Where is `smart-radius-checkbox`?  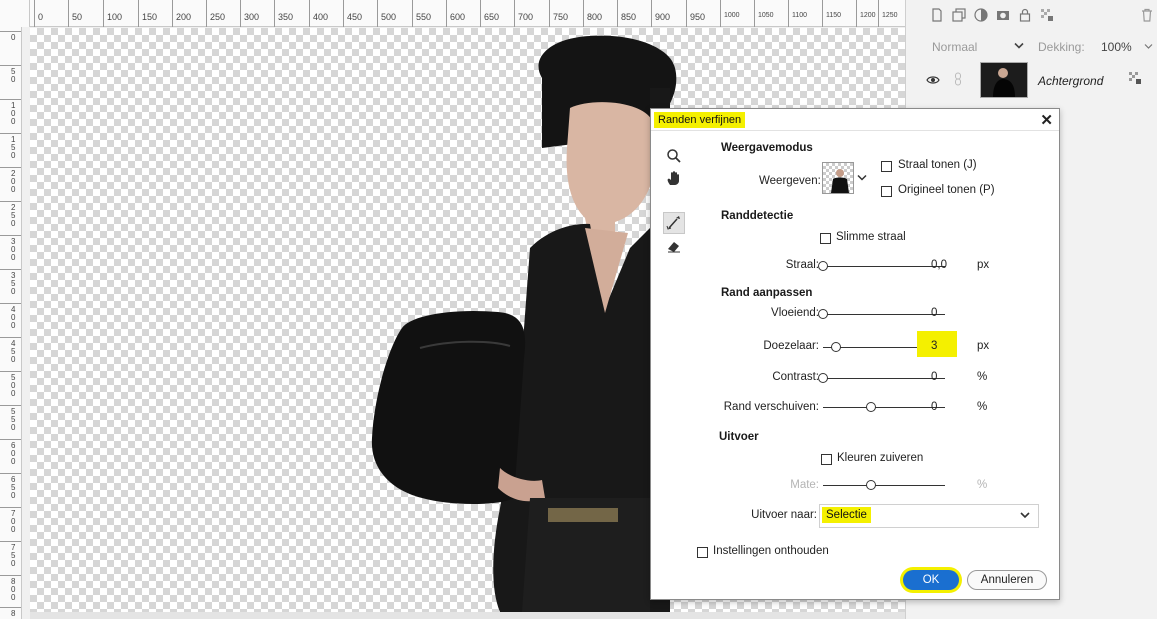 smart-radius-checkbox is located at coordinates (825, 238).